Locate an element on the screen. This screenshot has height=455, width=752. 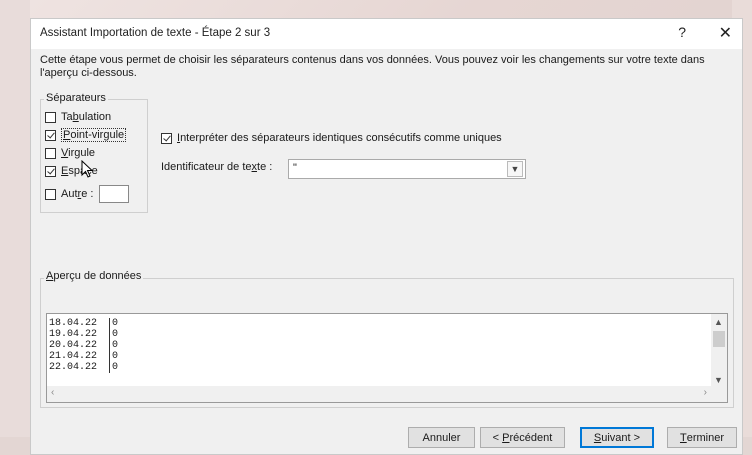
separator-virgule: Virgule is located at coordinates (70, 153).